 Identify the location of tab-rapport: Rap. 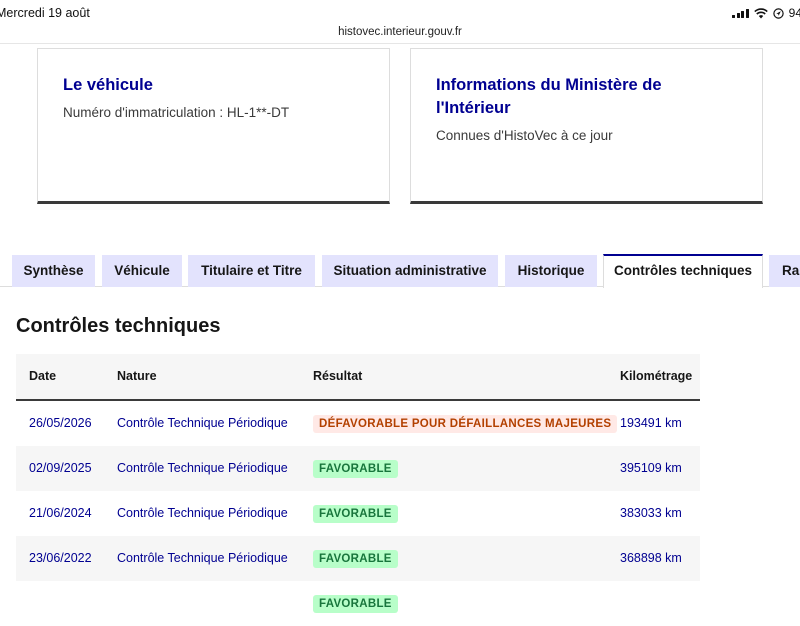
(784, 271).